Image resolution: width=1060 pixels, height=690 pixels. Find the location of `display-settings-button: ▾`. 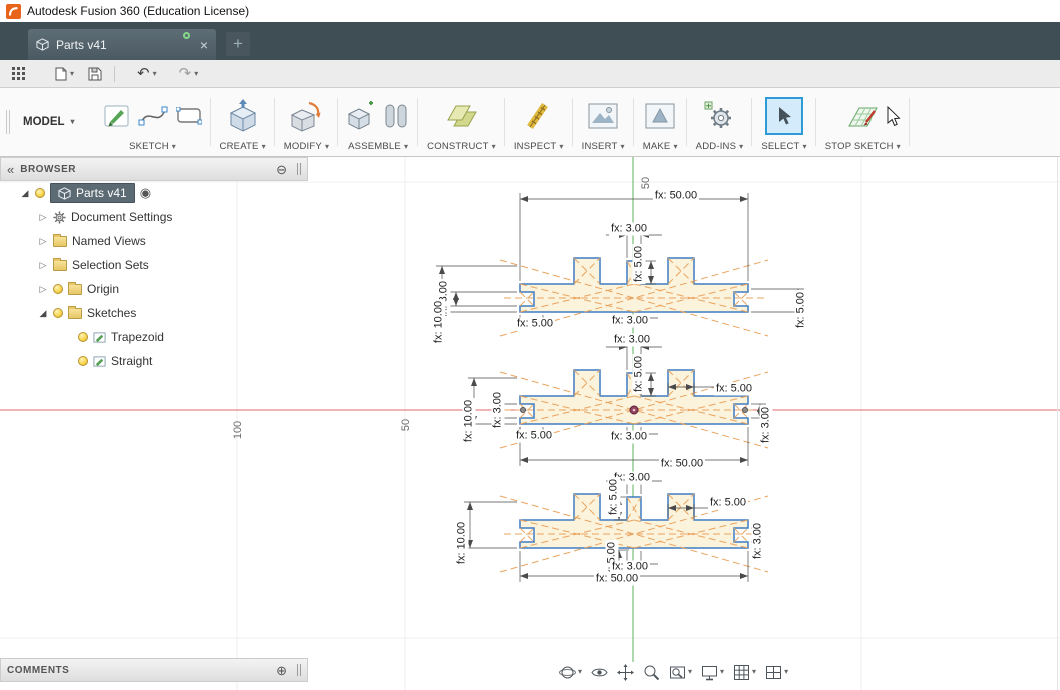

display-settings-button: ▾ is located at coordinates (712, 672).